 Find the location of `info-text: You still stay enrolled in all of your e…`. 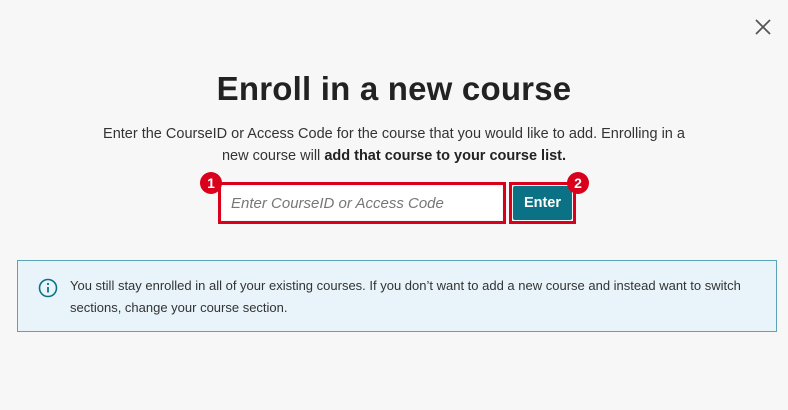

info-text: You still stay enrolled in all of your e… is located at coordinates (405, 296).